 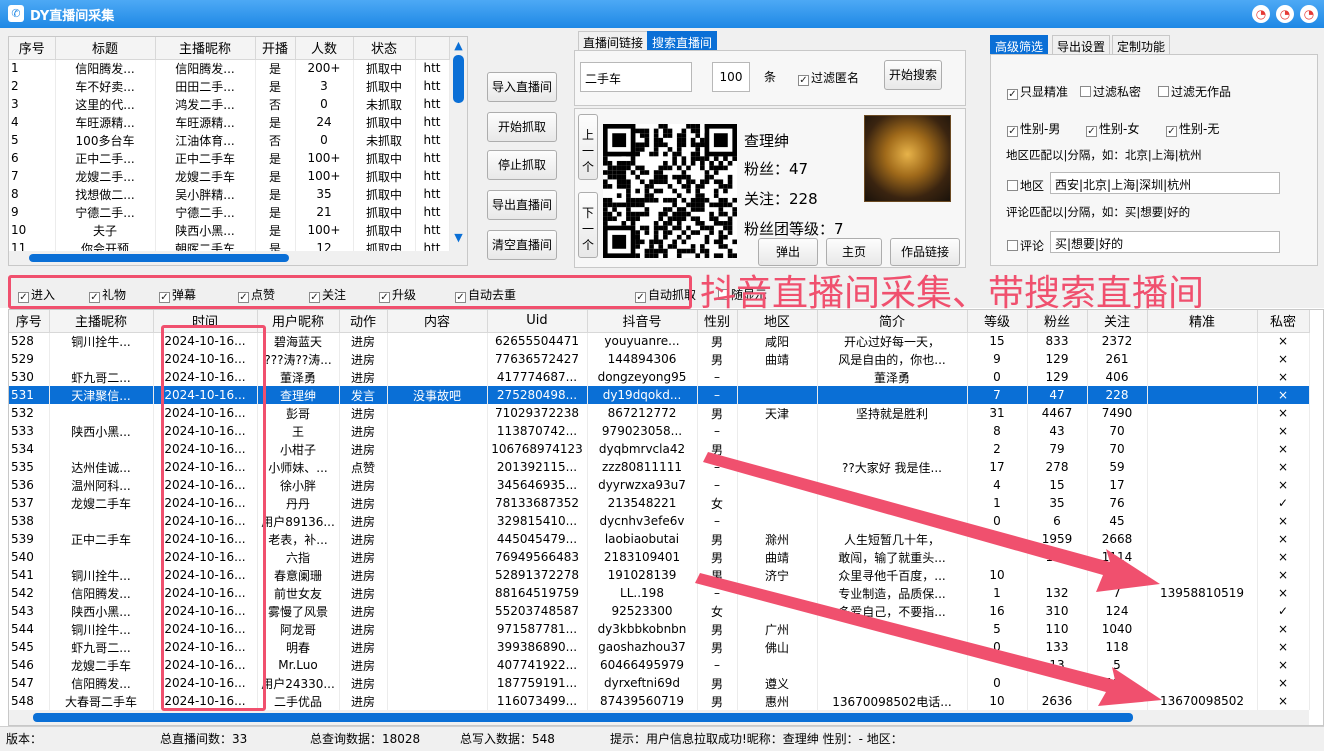 I want to click on status-version: 版本：, so click(x=24, y=739).